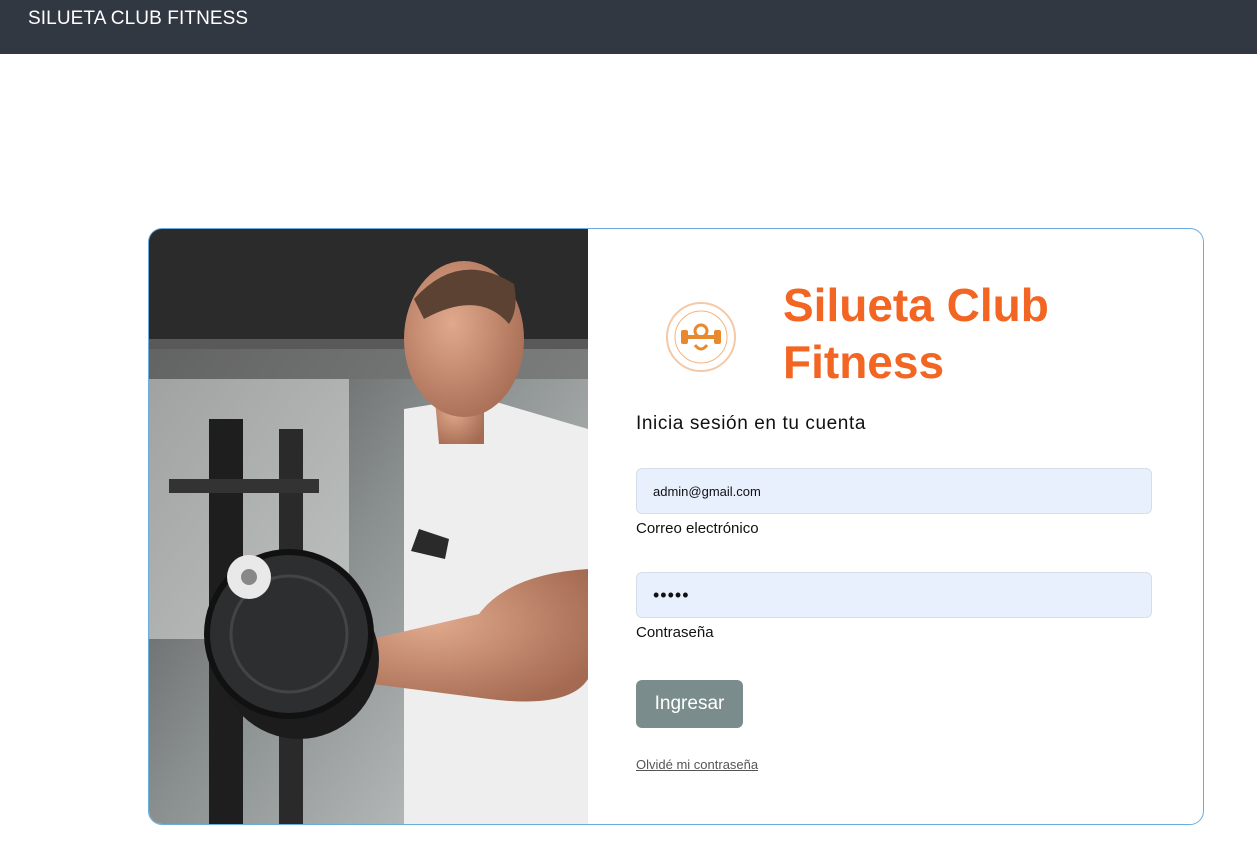  I want to click on navbar-brand: SILUETA CLUB FITNESS, so click(138, 19).